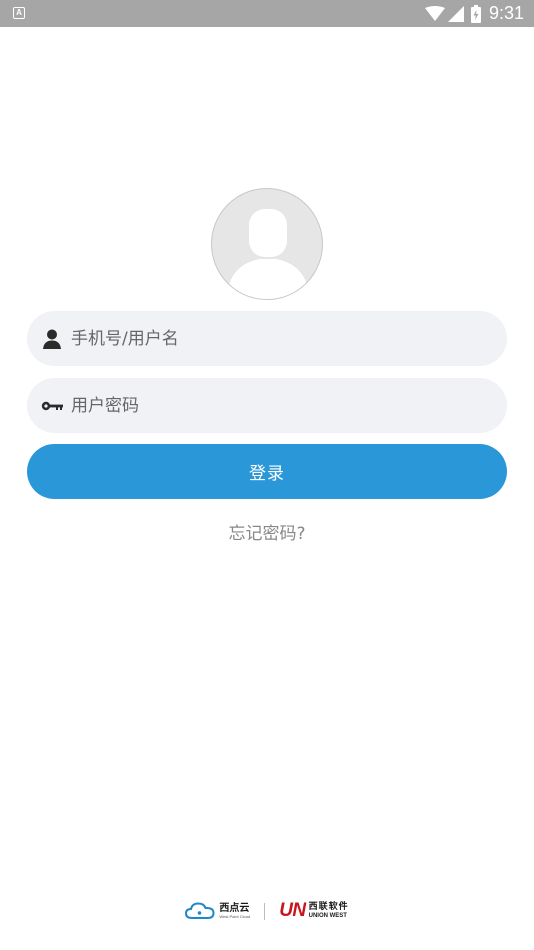 The height and width of the screenshot is (950, 534). I want to click on footer-divider, so click(265, 911).